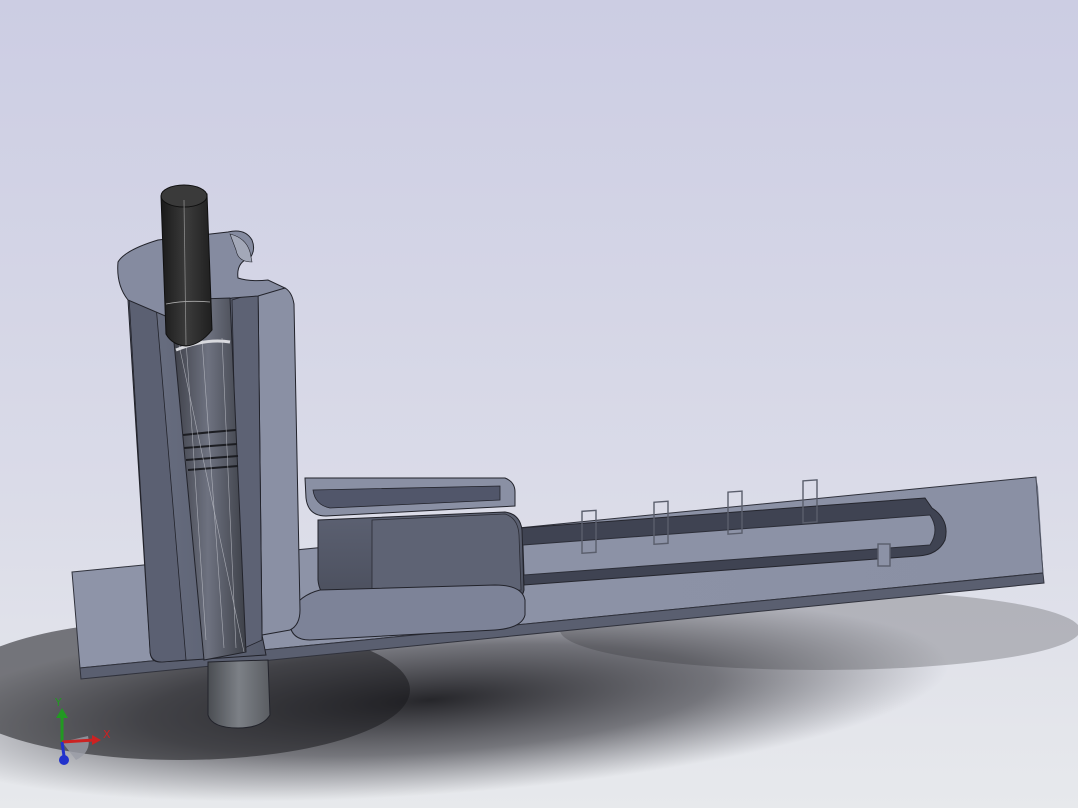 Image resolution: width=1078 pixels, height=808 pixels. I want to click on triad-z-arrow, so click(64, 760).